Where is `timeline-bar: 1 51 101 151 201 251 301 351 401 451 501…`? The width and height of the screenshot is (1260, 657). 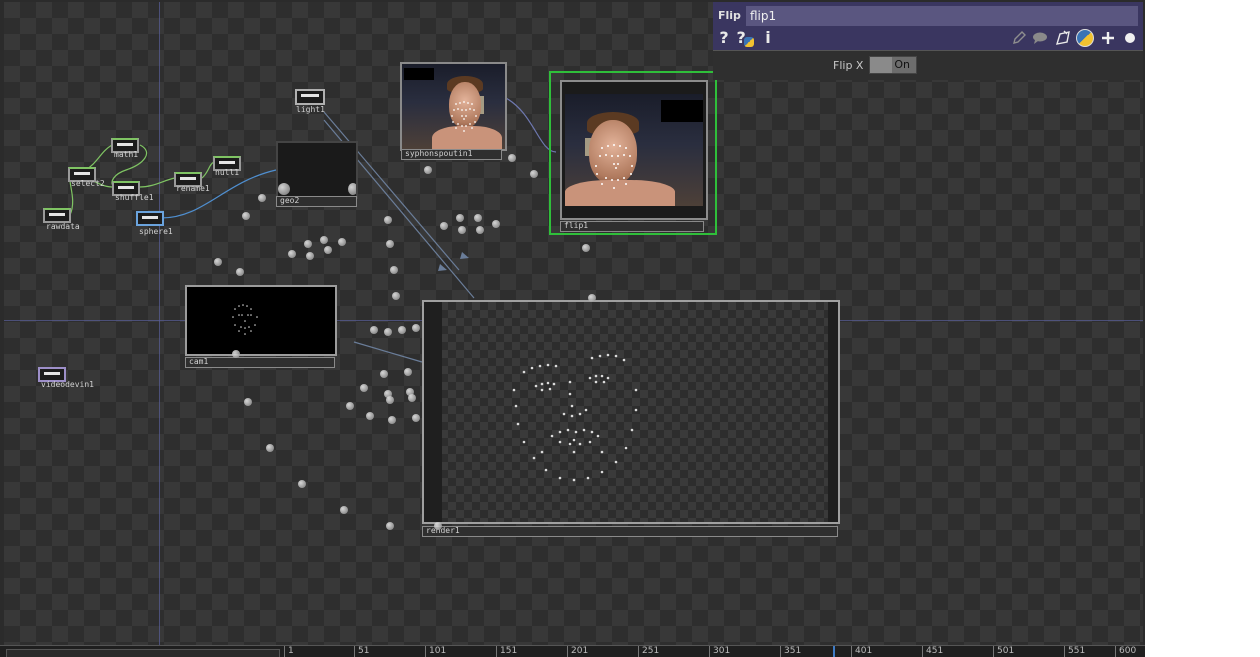
timeline-bar: 1 51 101 151 201 251 301 351 401 451 501… is located at coordinates (572, 651).